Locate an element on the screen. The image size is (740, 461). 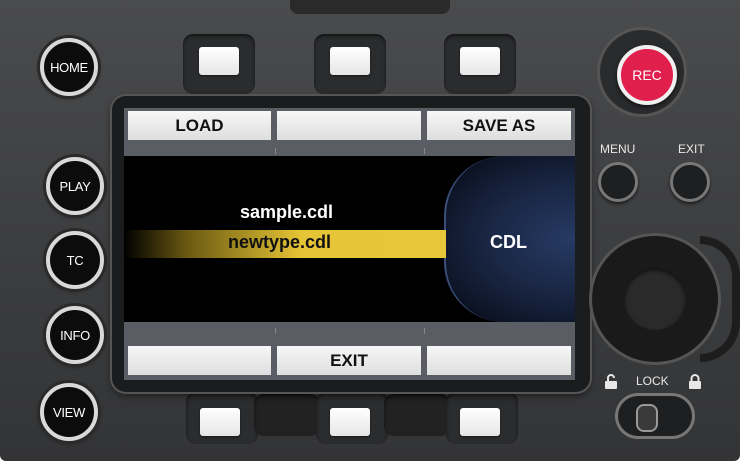
view-button: VIEW is located at coordinates (69, 412).